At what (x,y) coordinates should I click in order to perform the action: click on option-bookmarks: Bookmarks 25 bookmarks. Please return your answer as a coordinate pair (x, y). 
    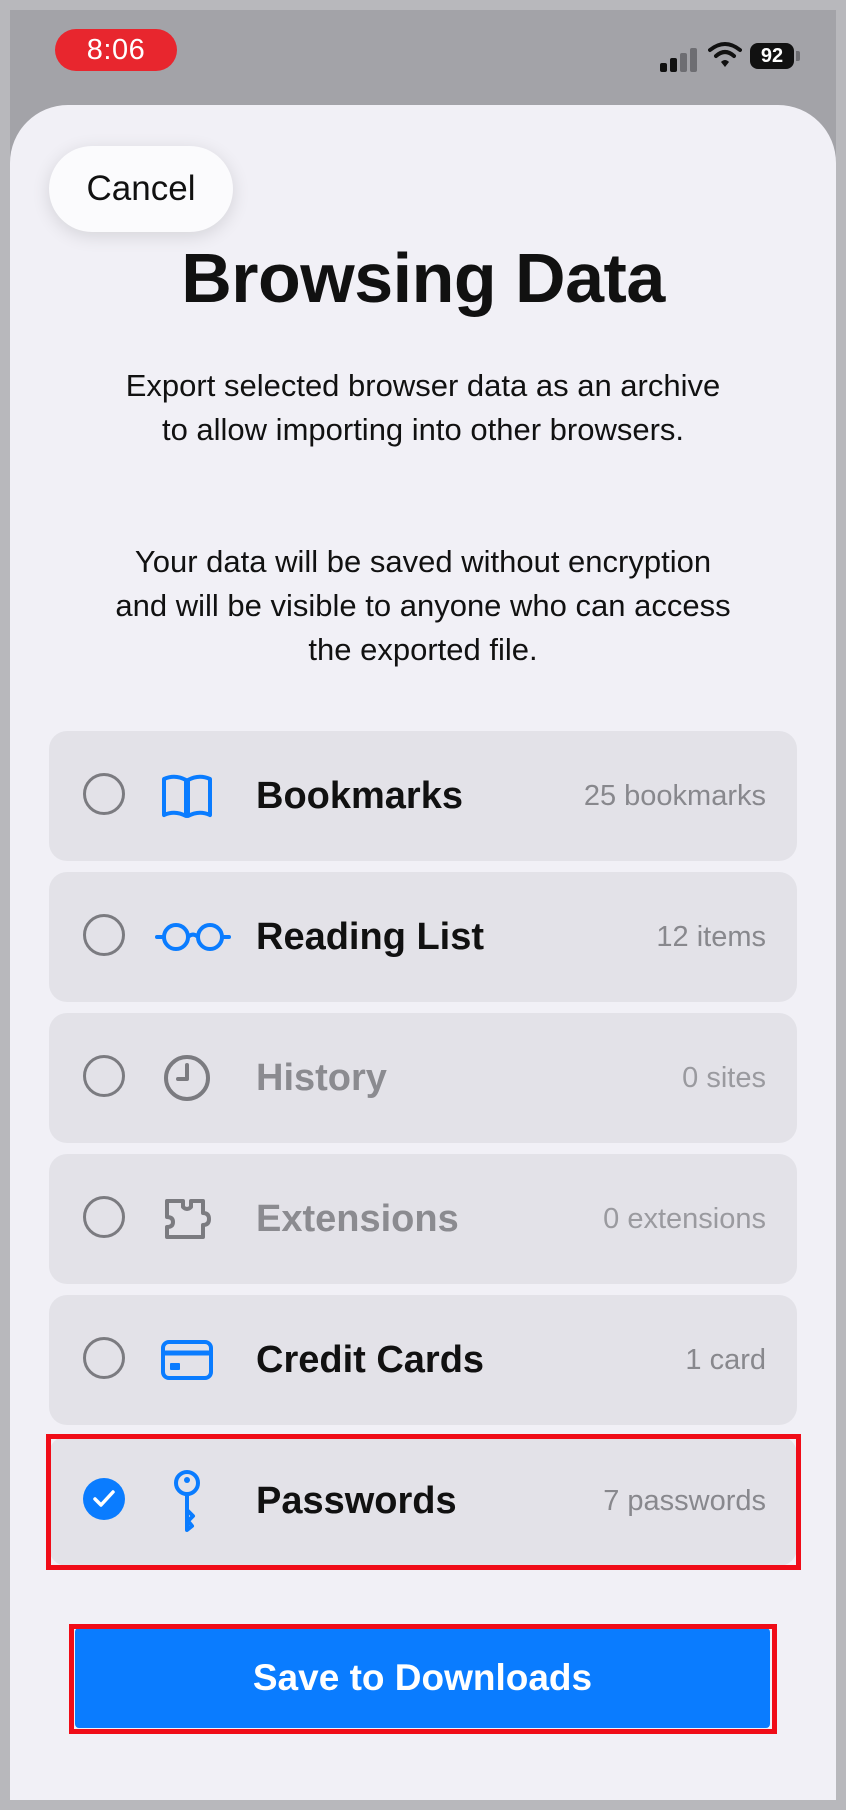
    Looking at the image, I should click on (423, 796).